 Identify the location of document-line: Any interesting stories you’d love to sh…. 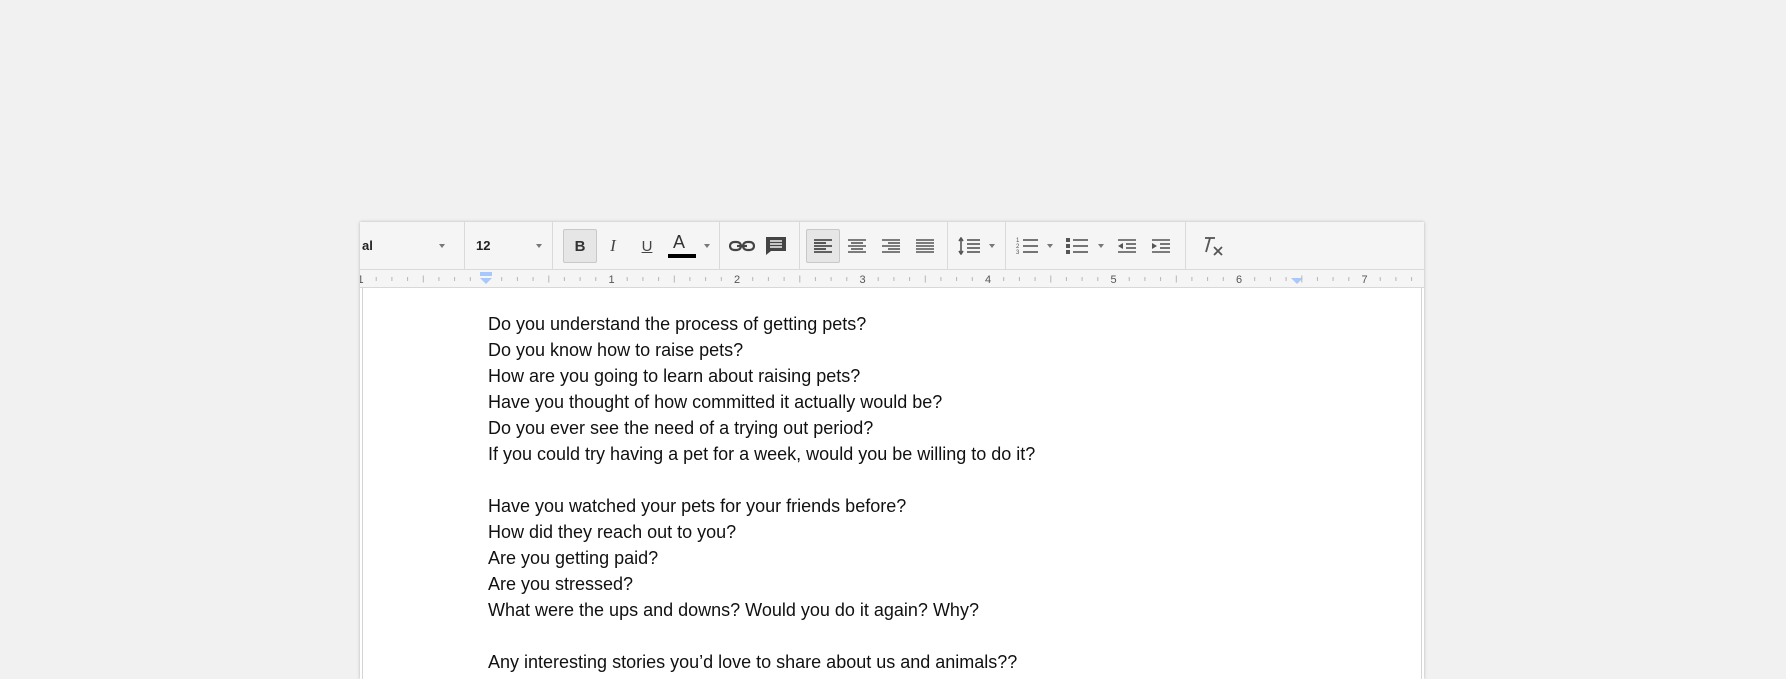
(752, 662).